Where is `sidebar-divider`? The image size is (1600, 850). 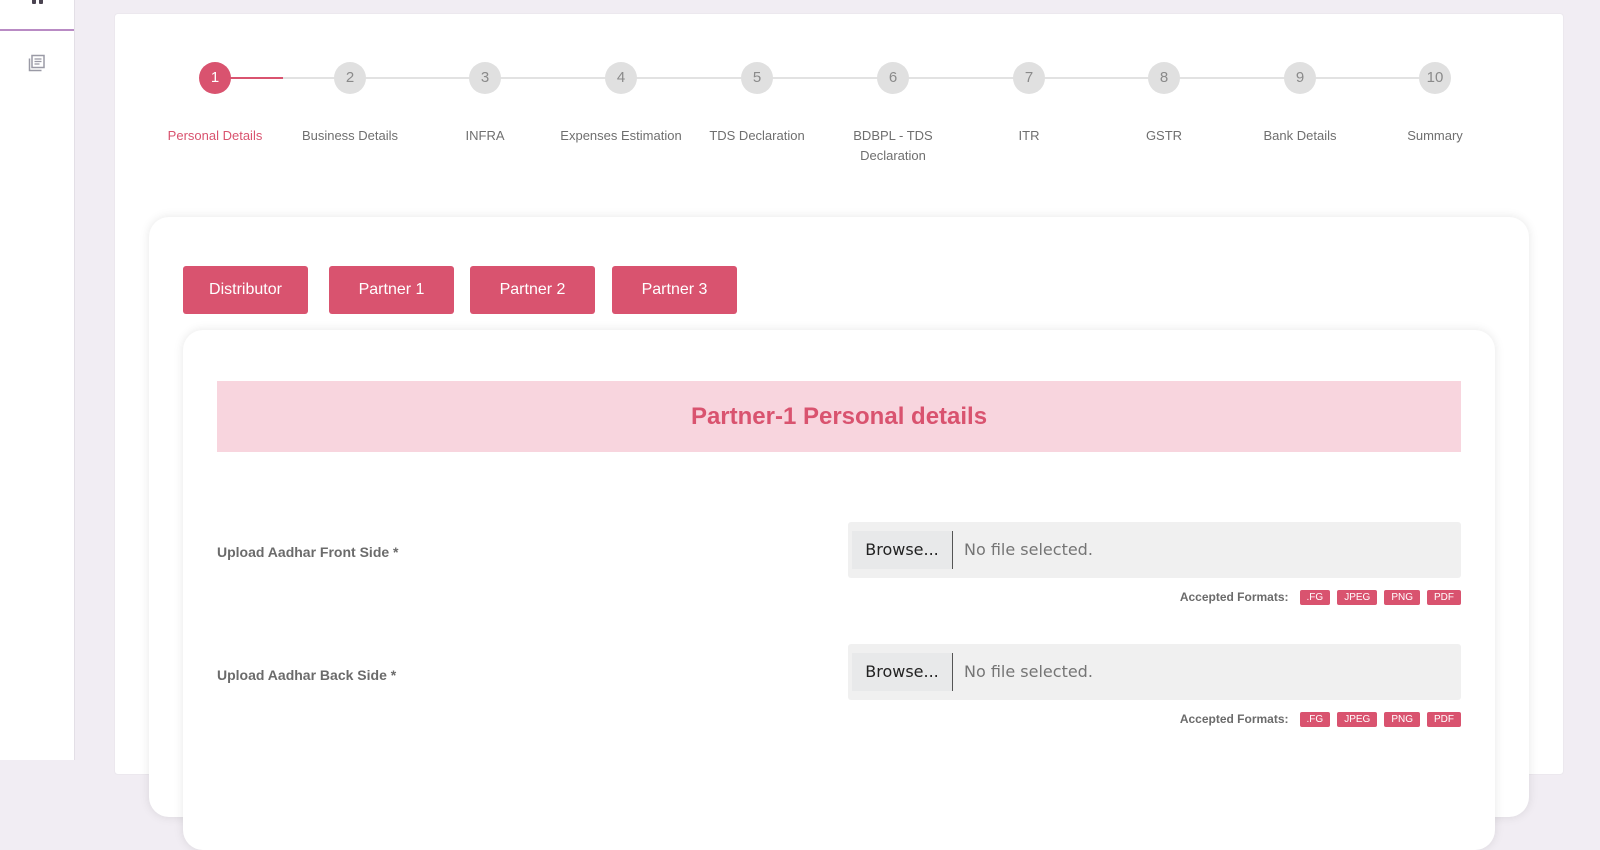
sidebar-divider is located at coordinates (37, 30).